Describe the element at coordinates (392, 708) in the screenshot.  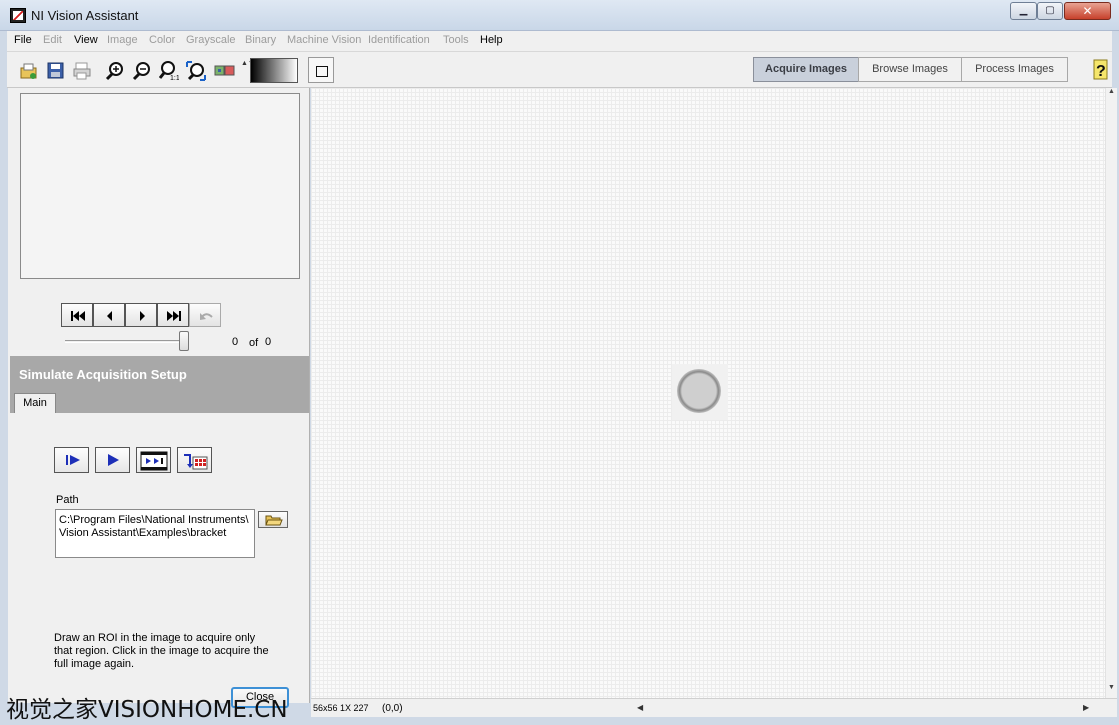
I see `pixel-coordinates-status: (0,0)` at that location.